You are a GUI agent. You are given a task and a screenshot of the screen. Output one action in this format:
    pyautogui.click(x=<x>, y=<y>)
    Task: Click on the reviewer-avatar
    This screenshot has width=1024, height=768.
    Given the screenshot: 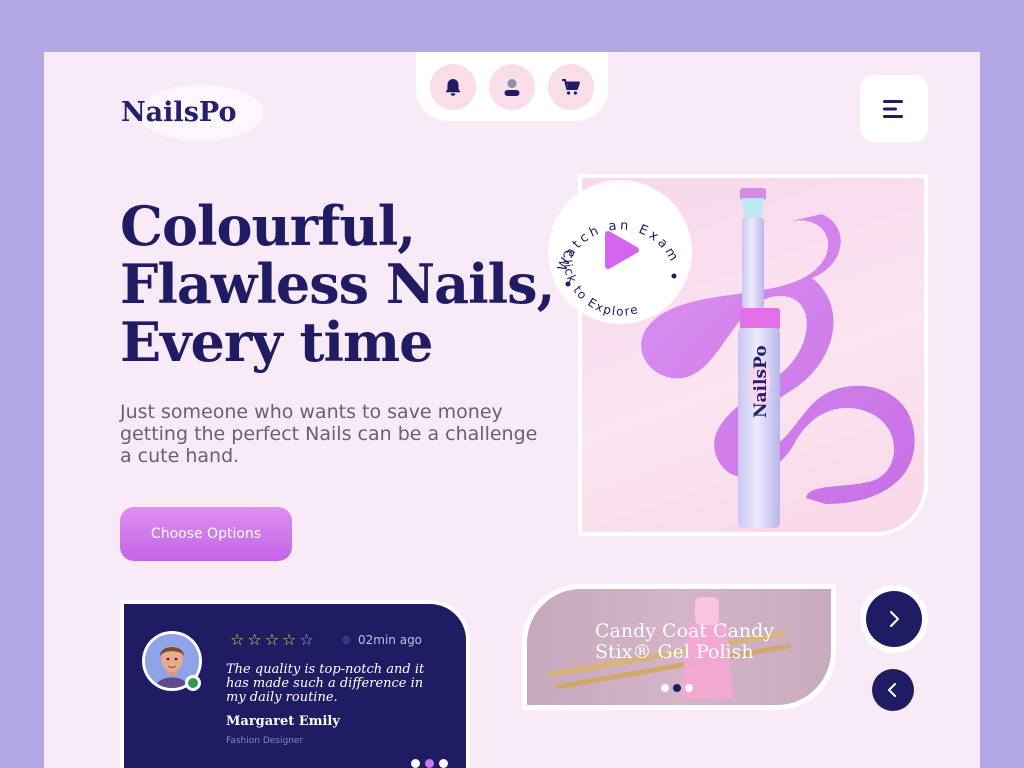 What is the action you would take?
    pyautogui.click(x=172, y=661)
    